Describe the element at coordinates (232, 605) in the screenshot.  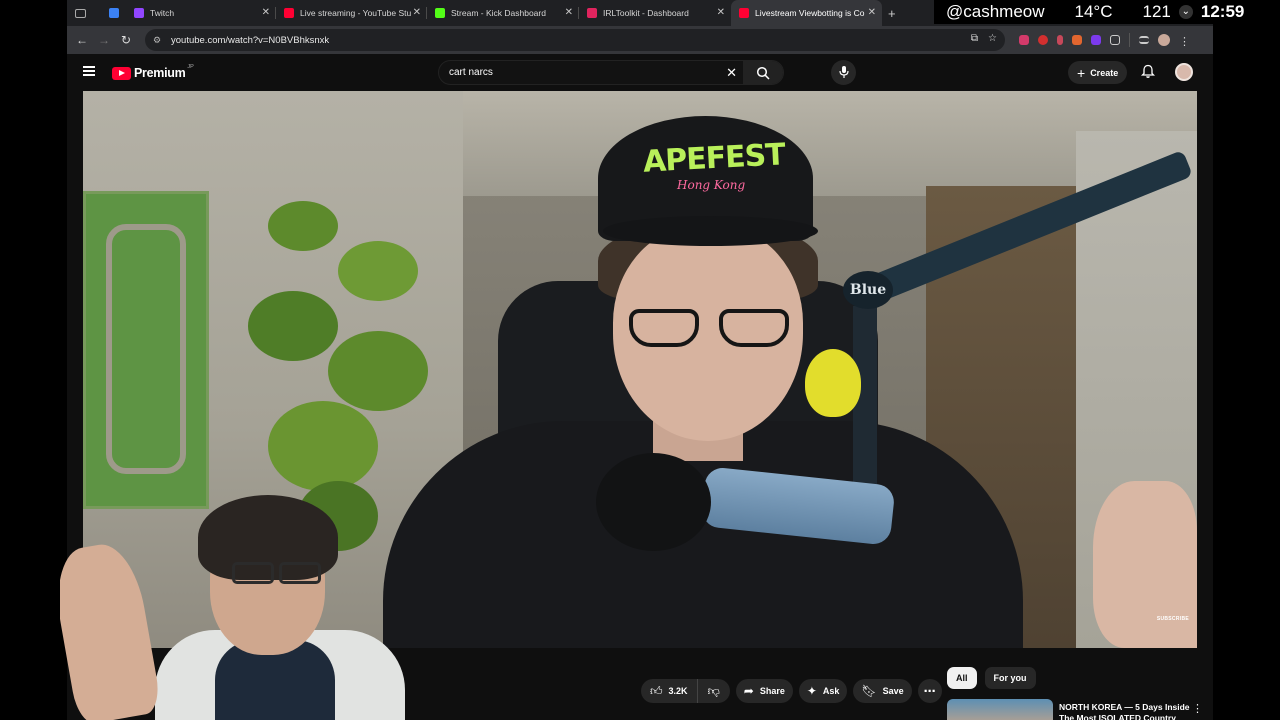
I see `webcam-overlay` at that location.